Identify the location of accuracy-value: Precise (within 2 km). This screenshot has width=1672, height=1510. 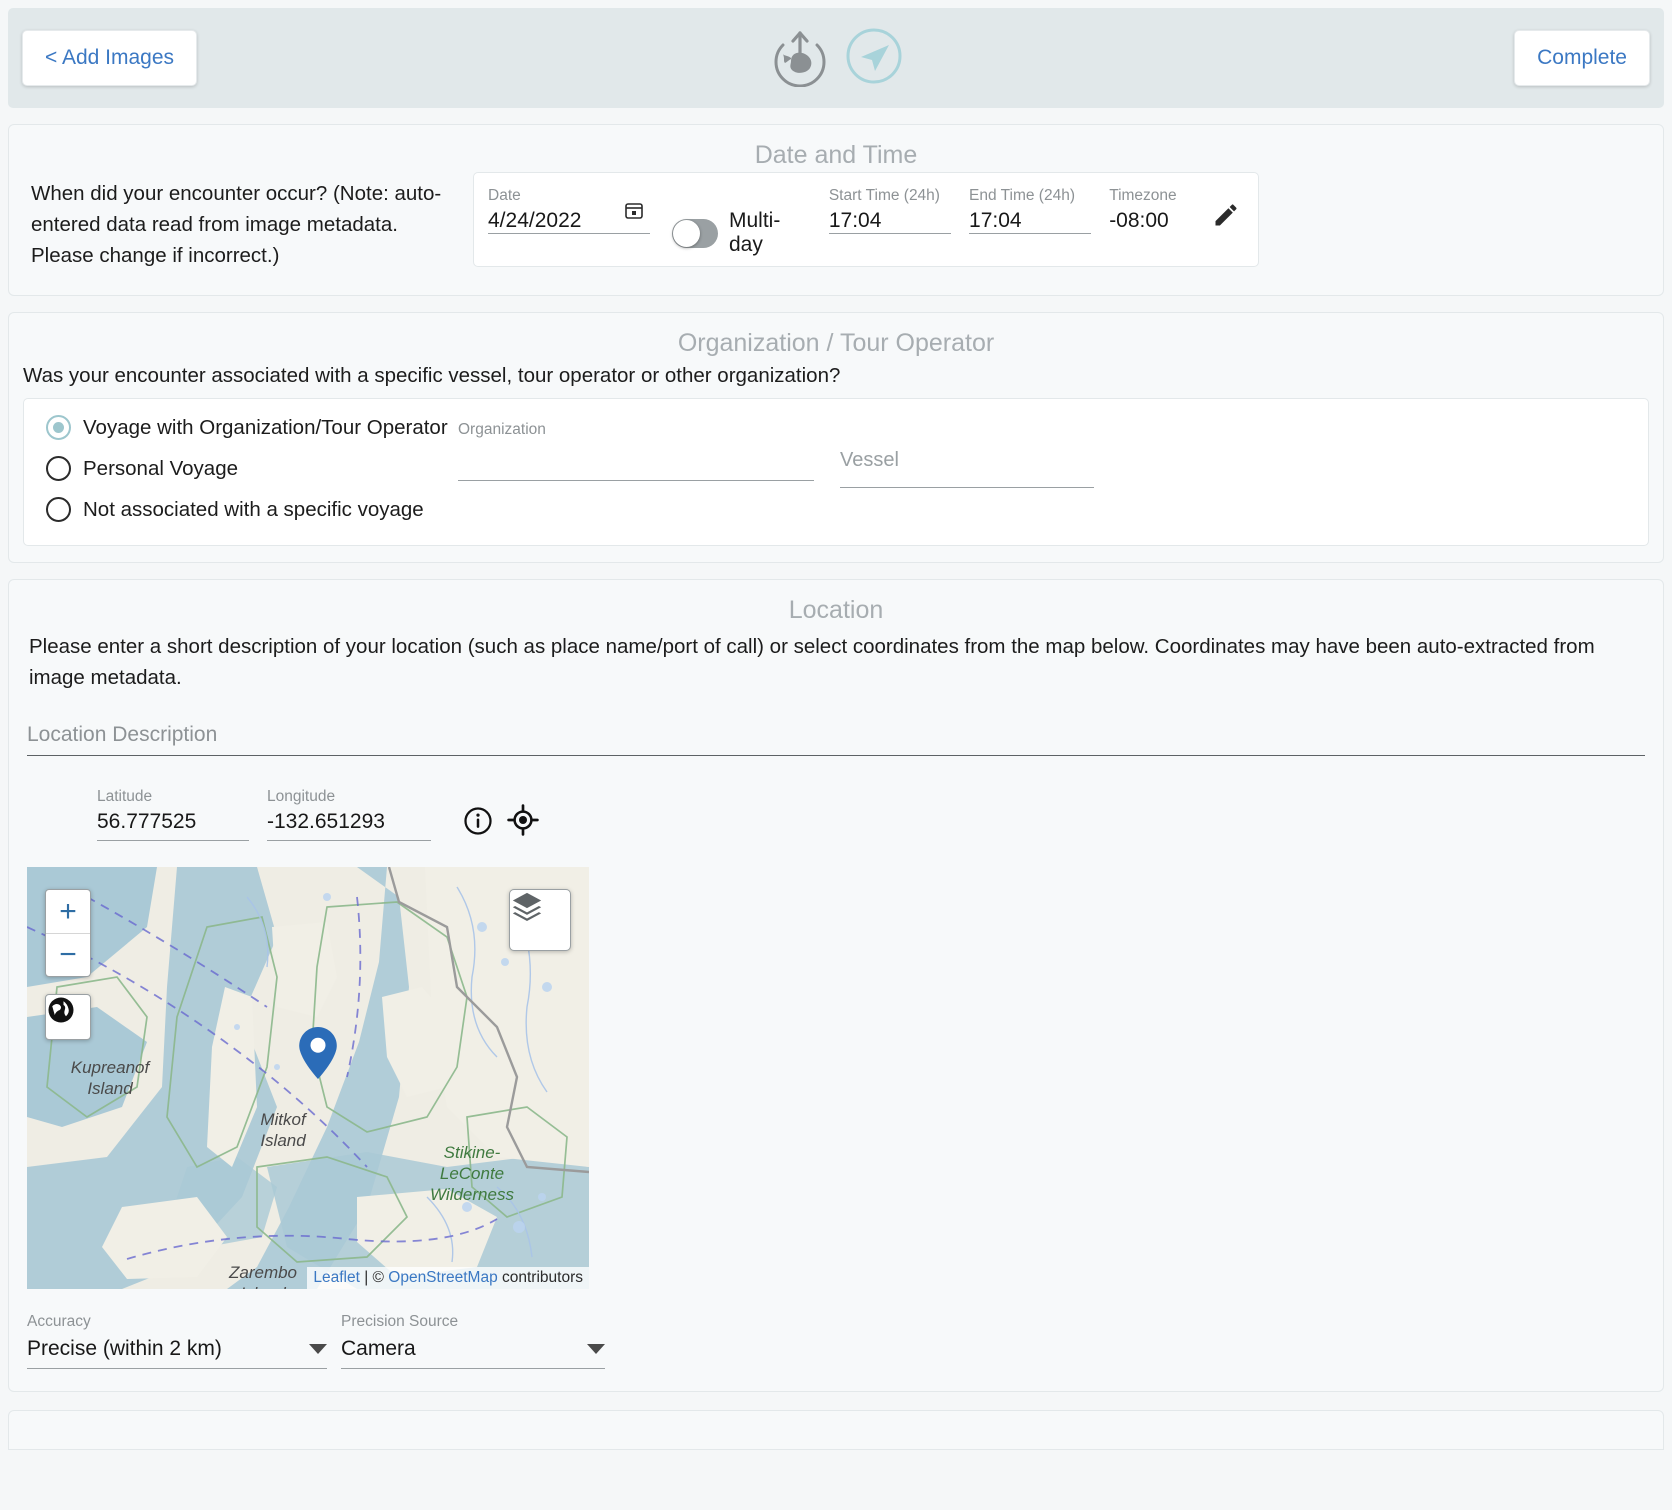
(124, 1348).